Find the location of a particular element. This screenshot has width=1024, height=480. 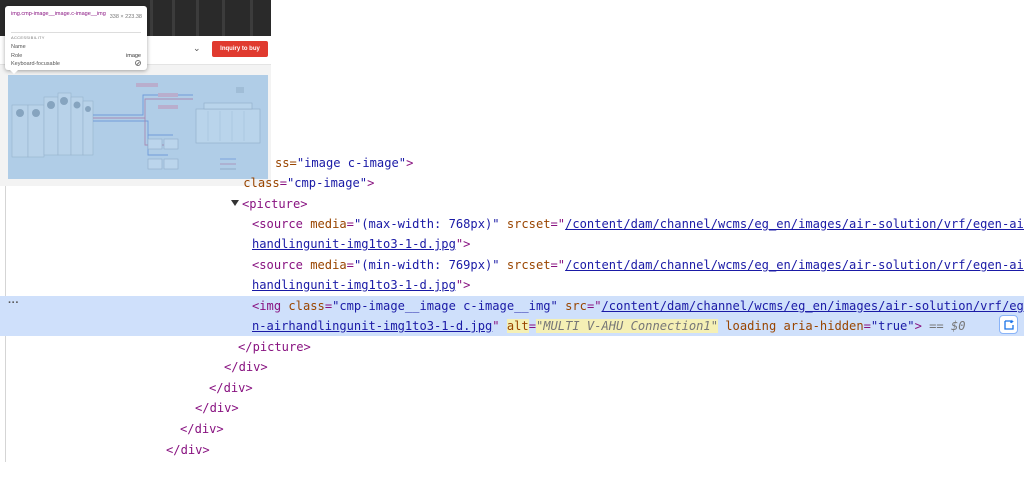

collapse-triangle-icon is located at coordinates (235, 203).